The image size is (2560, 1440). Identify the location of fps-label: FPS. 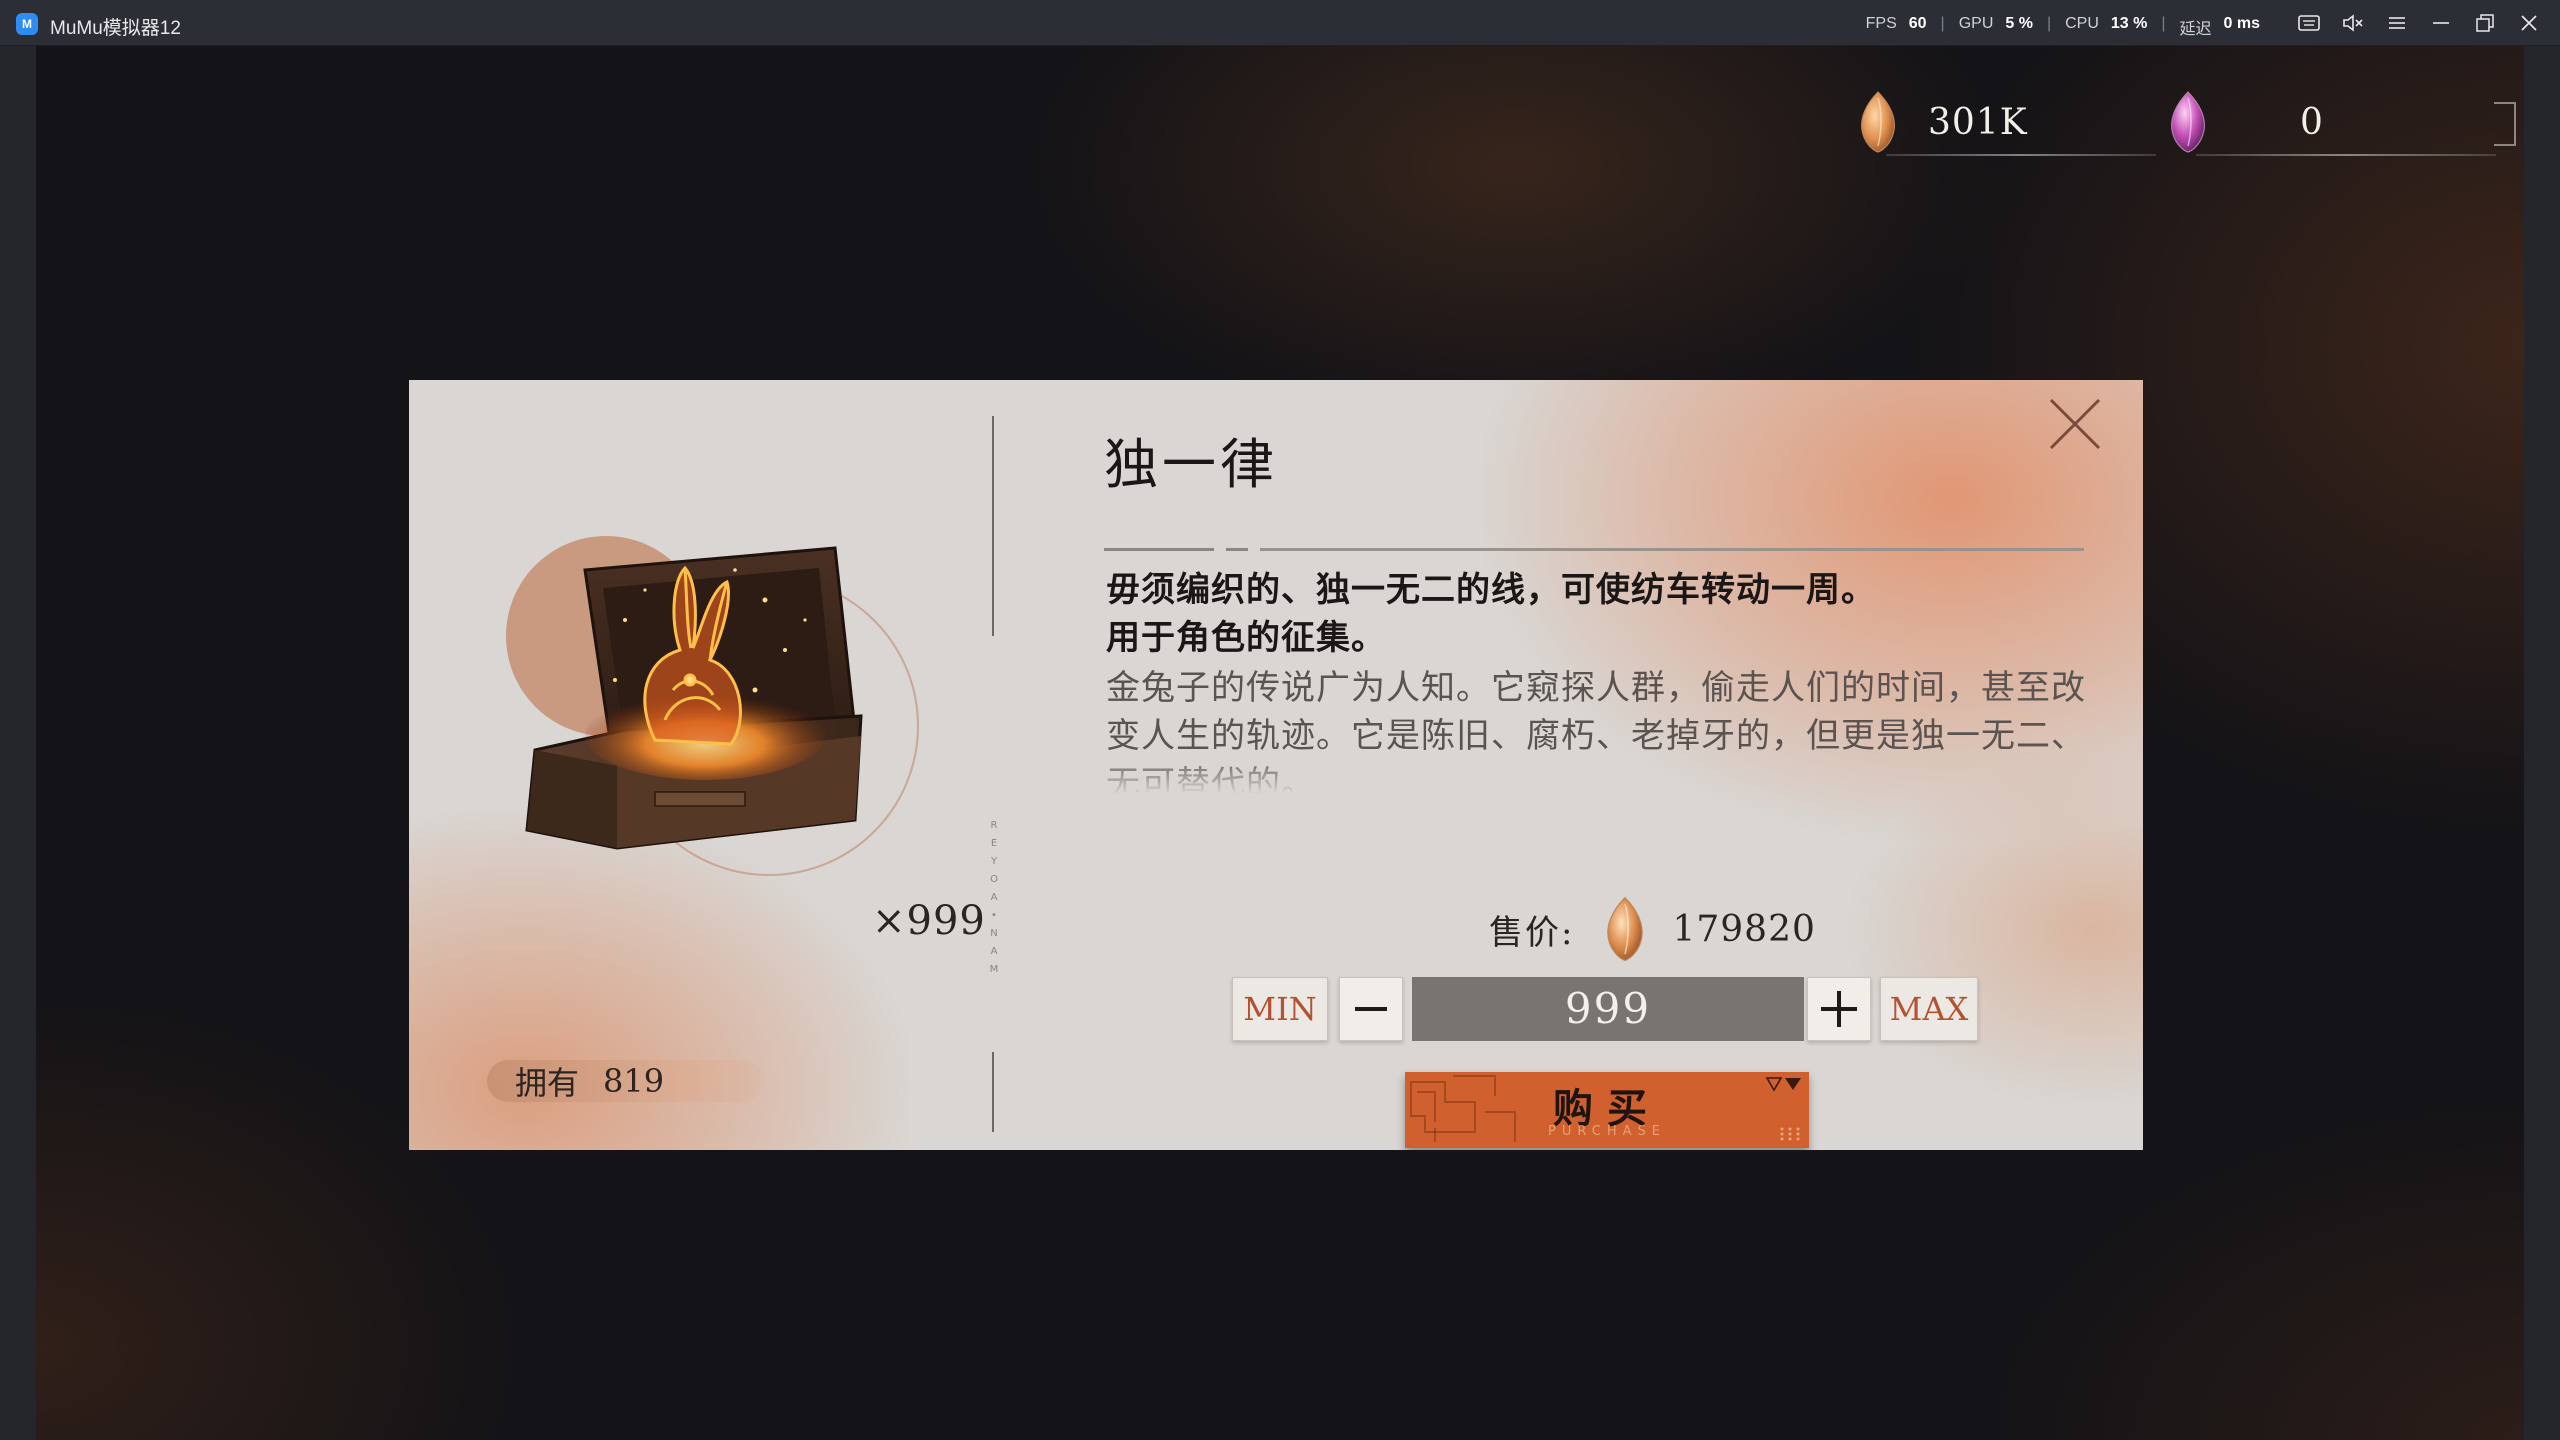
(1881, 23).